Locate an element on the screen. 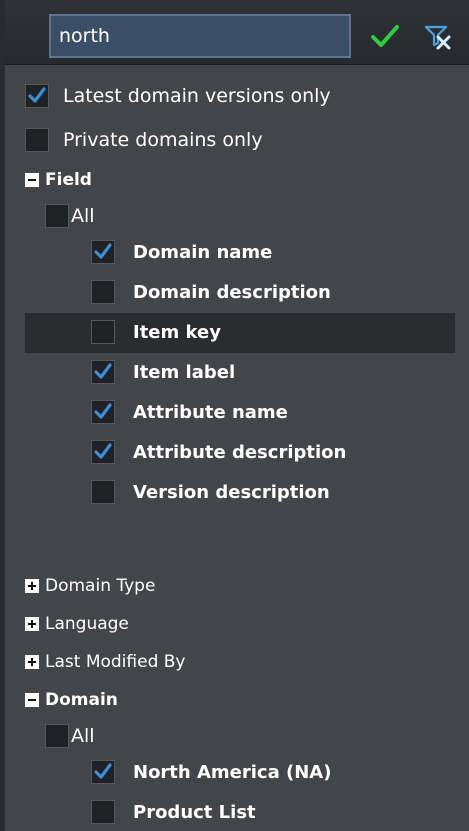  section-language: Language is located at coordinates (77, 624).